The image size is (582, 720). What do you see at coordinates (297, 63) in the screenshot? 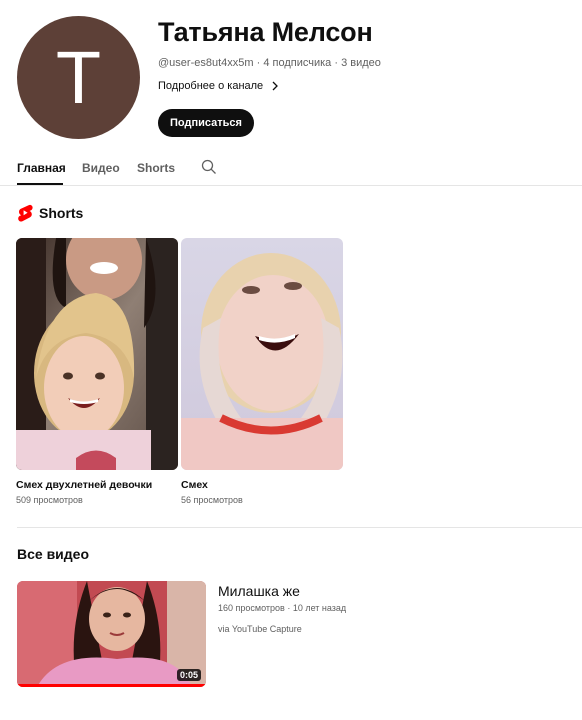
I see `subscriber-count: 4 подписчика` at bounding box center [297, 63].